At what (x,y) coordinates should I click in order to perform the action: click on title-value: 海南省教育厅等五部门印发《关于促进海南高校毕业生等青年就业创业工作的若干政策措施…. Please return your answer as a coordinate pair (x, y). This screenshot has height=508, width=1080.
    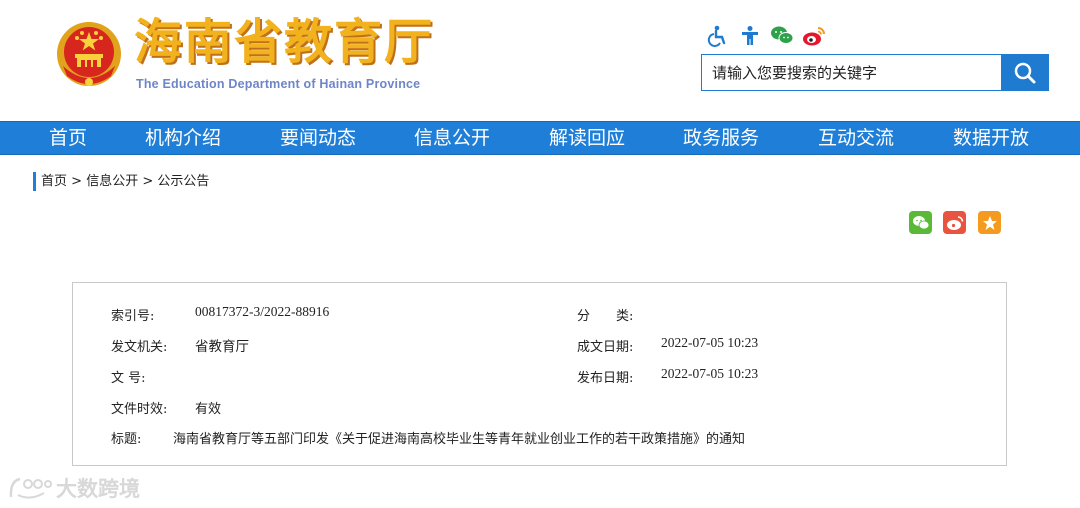
    Looking at the image, I should click on (459, 439).